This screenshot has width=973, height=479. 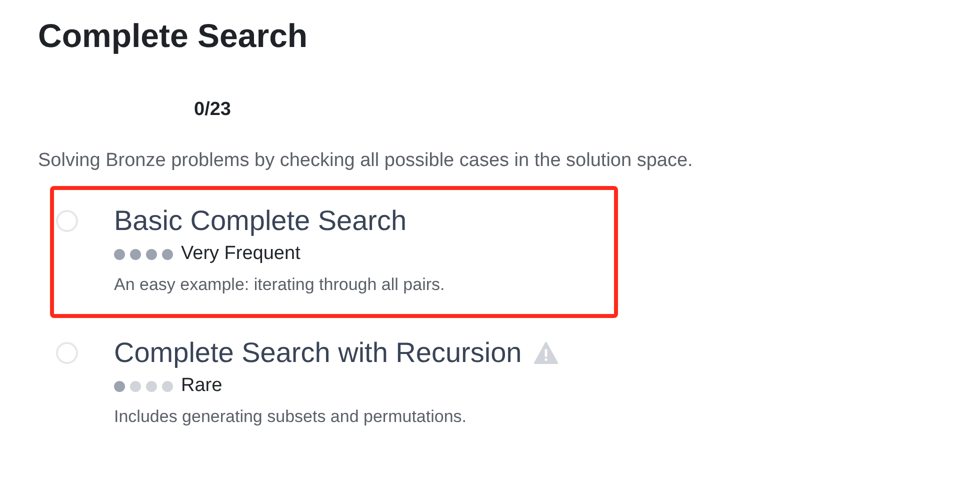 What do you see at coordinates (173, 36) in the screenshot?
I see `section-title: Complete Search` at bounding box center [173, 36].